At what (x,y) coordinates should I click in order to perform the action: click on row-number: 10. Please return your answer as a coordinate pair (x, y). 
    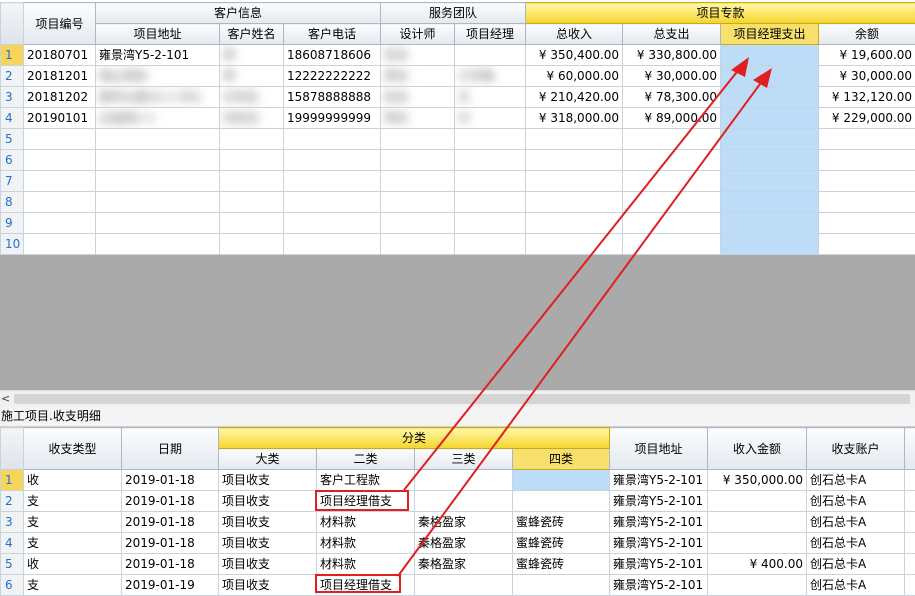
    Looking at the image, I should click on (12, 244).